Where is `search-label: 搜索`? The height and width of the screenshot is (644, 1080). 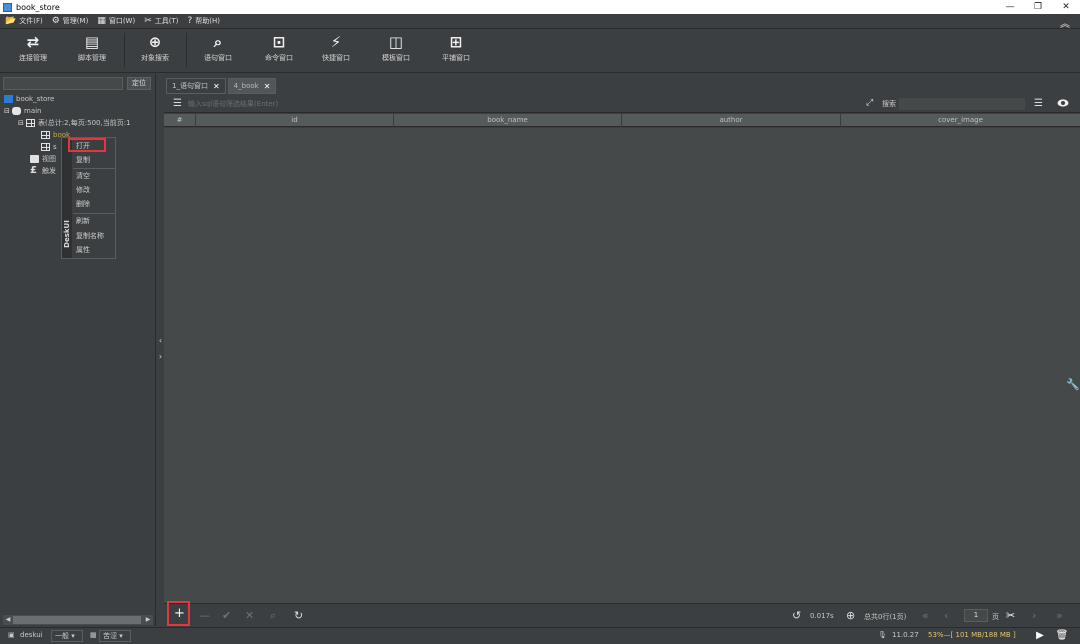
search-label: 搜索 is located at coordinates (889, 104).